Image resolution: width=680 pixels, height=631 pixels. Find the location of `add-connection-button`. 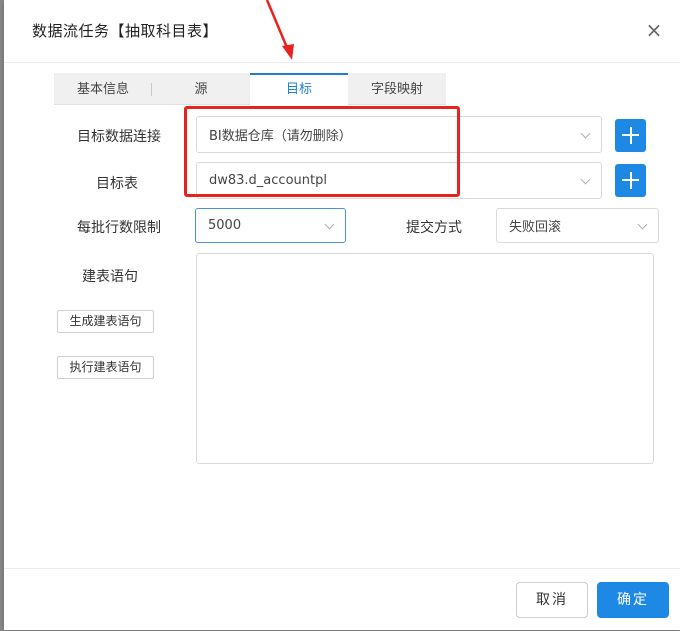

add-connection-button is located at coordinates (630, 135).